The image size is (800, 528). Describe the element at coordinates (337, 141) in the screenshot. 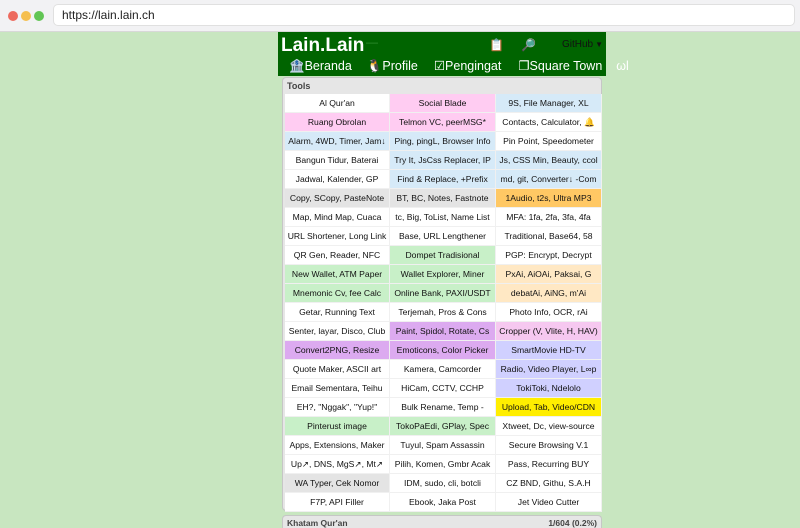

I see `tool-link: Alarm, 4WD, Timer, Jam↓` at that location.